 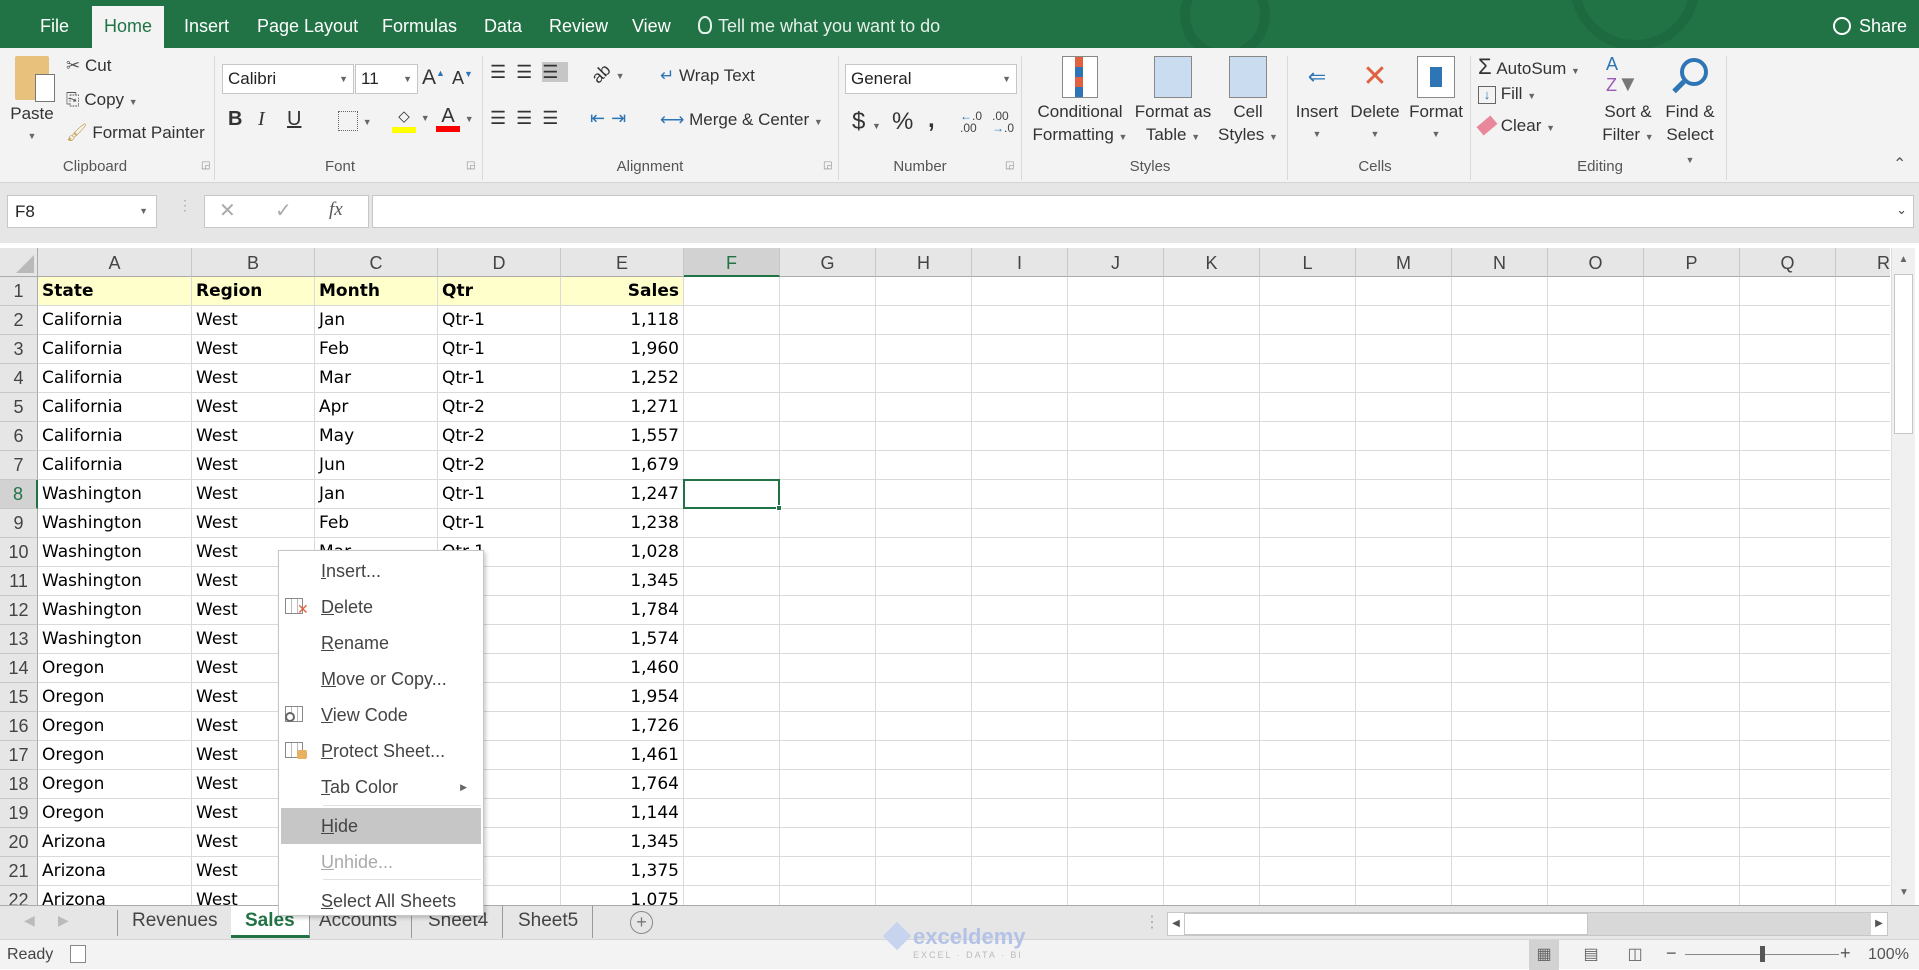 I want to click on cell: 1,247, so click(x=622, y=494).